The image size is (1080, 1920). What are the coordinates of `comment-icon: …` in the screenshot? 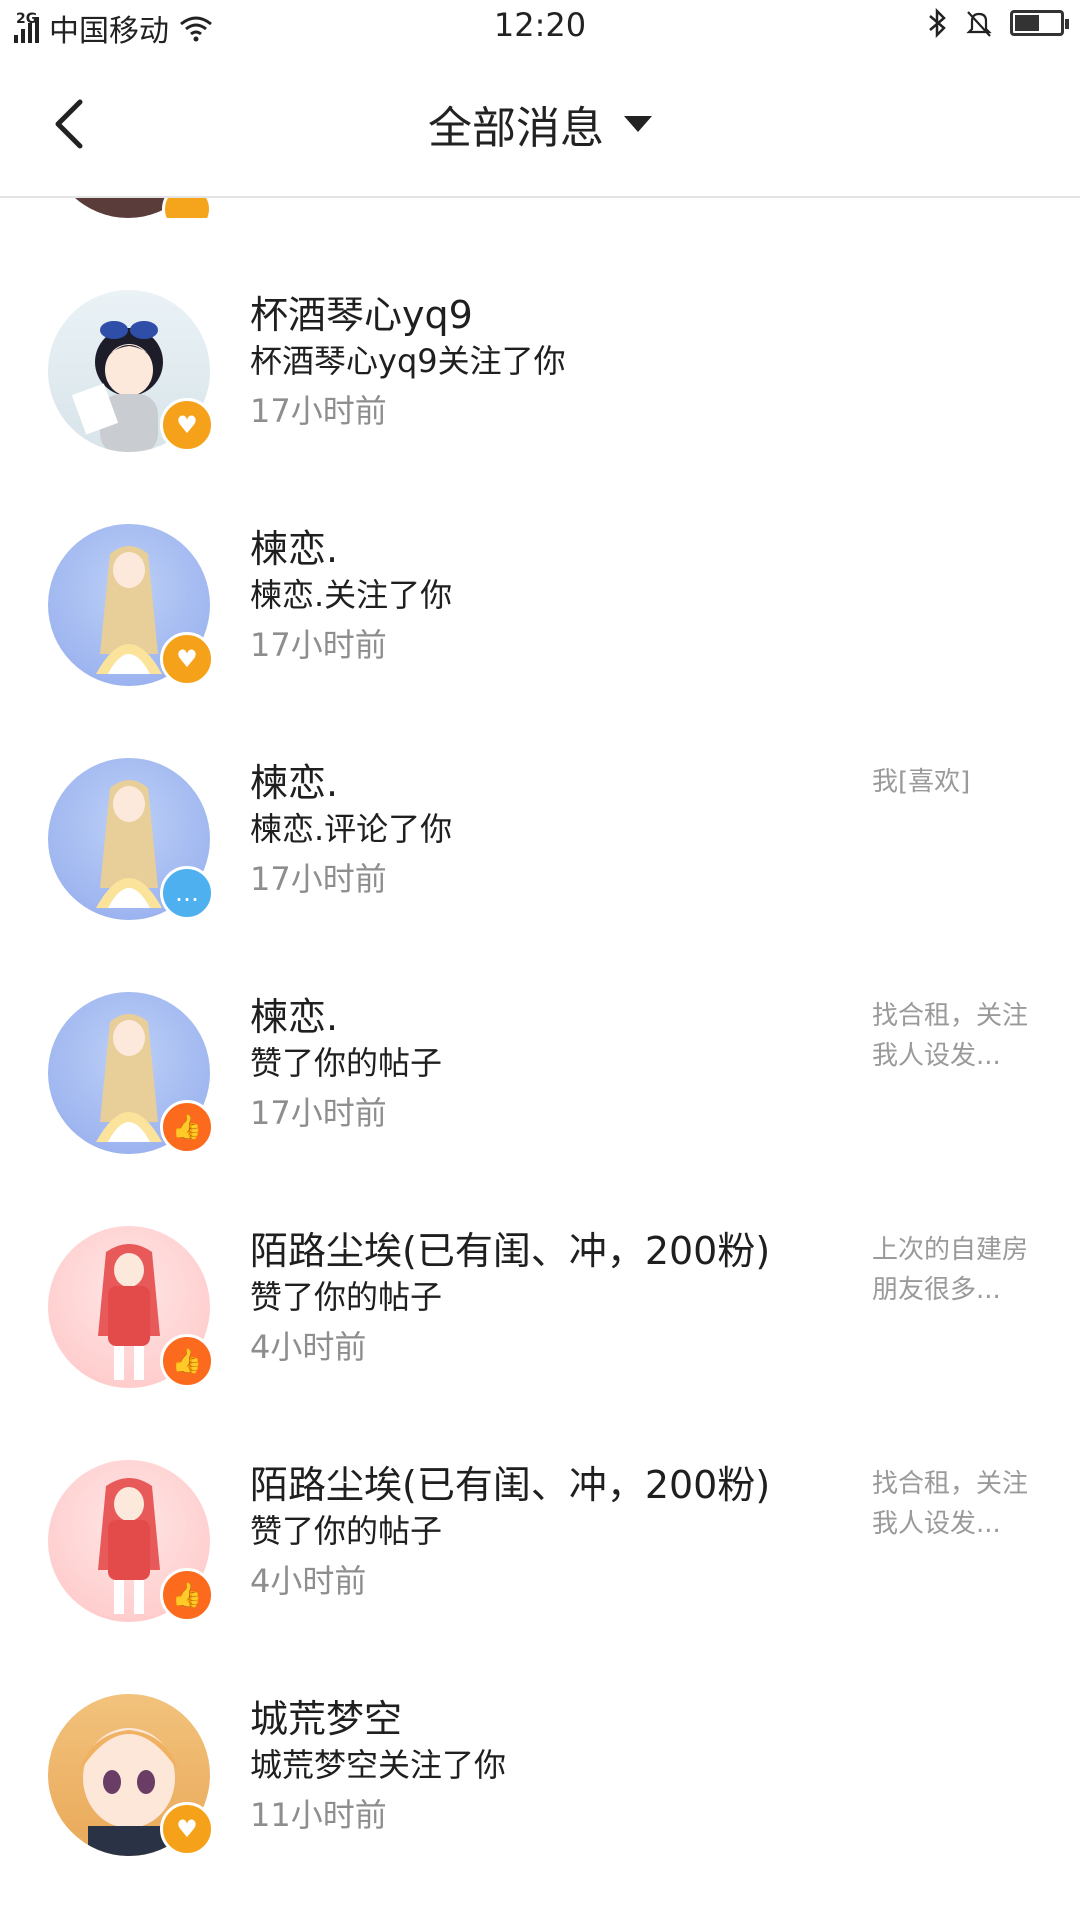 It's located at (187, 893).